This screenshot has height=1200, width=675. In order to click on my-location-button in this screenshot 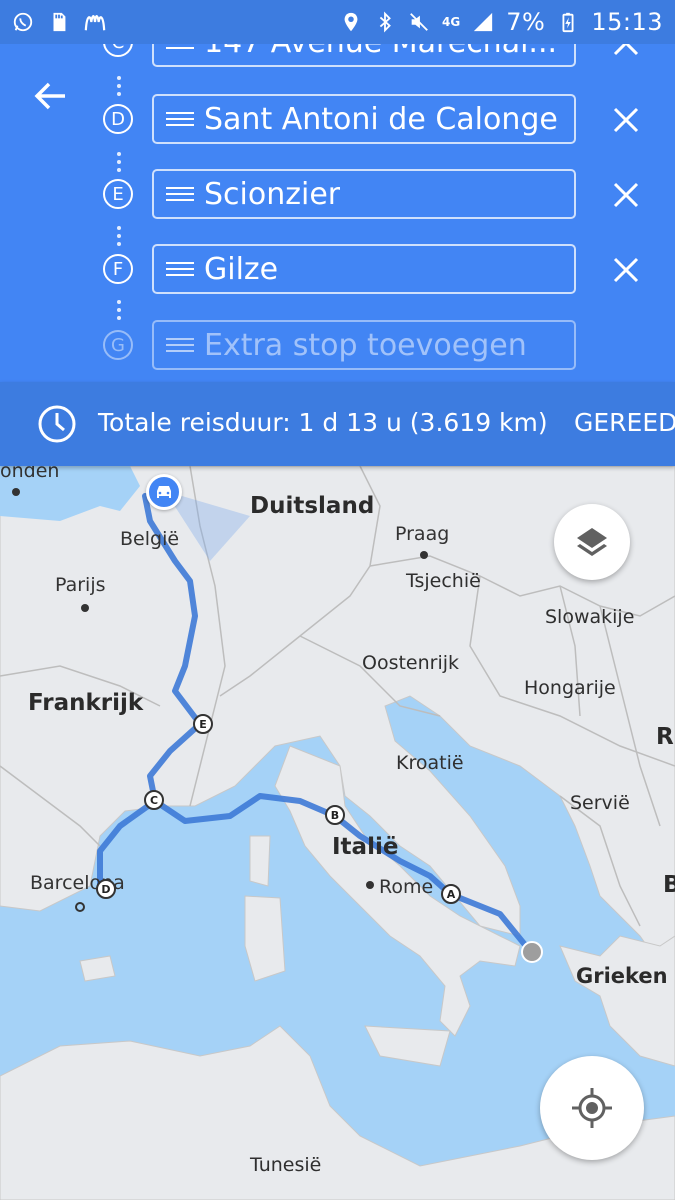, I will do `click(592, 1108)`.